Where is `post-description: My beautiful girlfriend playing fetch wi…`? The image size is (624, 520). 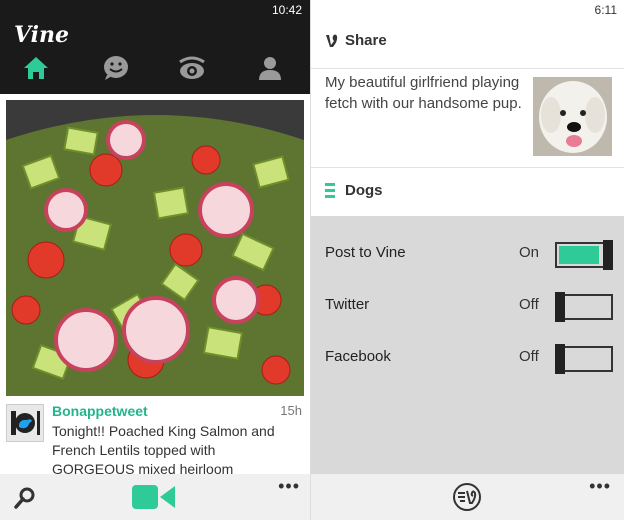
post-description: My beautiful girlfriend playing fetch wi… is located at coordinates (425, 93).